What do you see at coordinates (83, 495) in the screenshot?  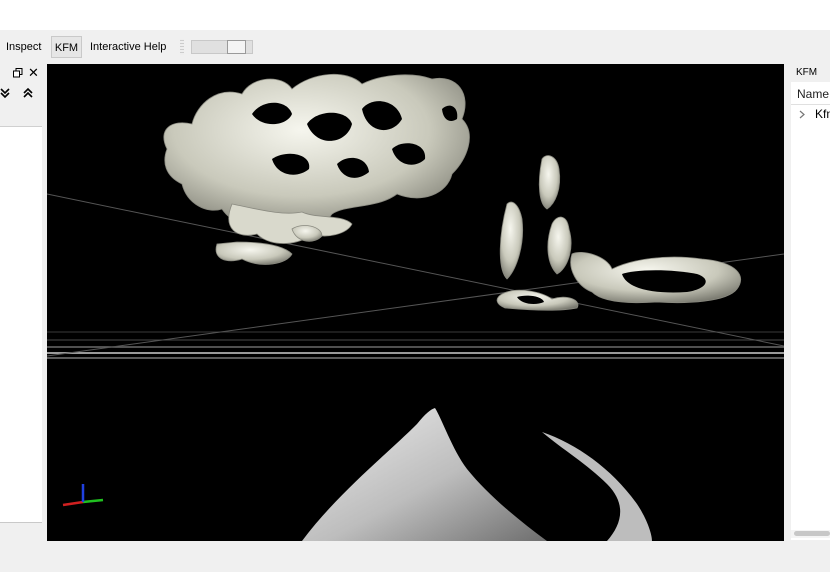 I see `orientation-axes-widget` at bounding box center [83, 495].